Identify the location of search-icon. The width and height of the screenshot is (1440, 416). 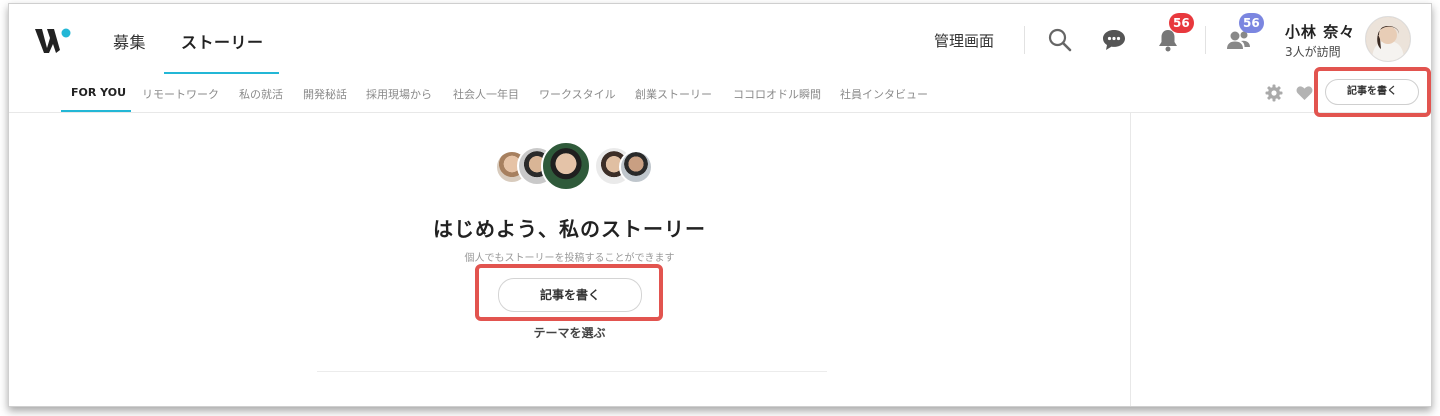
(1060, 40).